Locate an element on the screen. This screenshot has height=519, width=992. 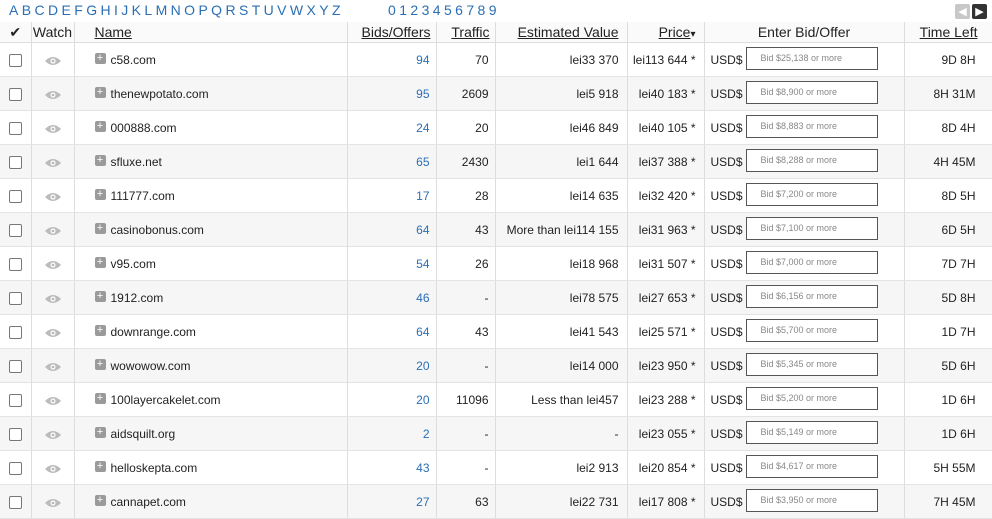
bid-input: Bid $5,700 or more is located at coordinates (811, 330).